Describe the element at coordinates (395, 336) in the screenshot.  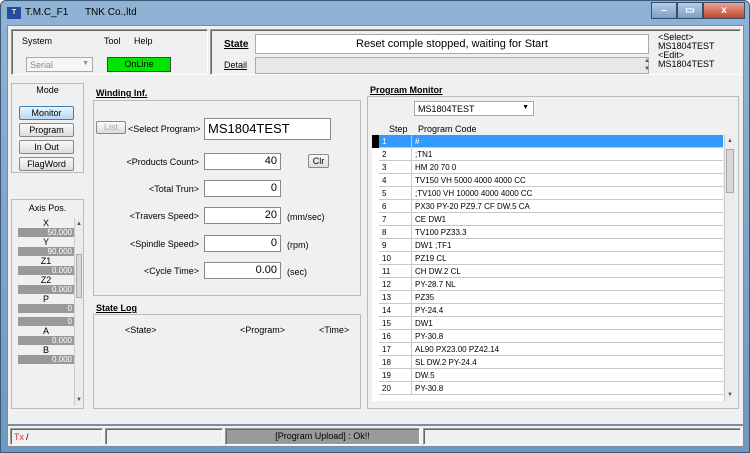
I see `step-cell: 16` at that location.